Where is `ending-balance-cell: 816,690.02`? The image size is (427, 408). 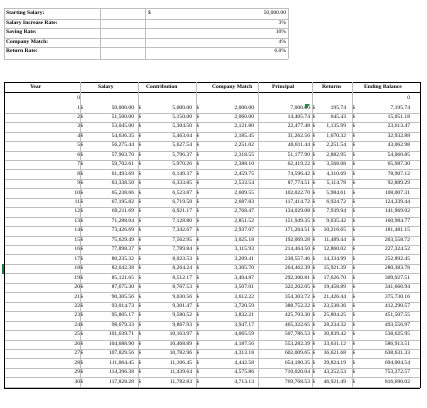
ending-balance-cell: 816,690.02 is located at coordinates (383, 382).